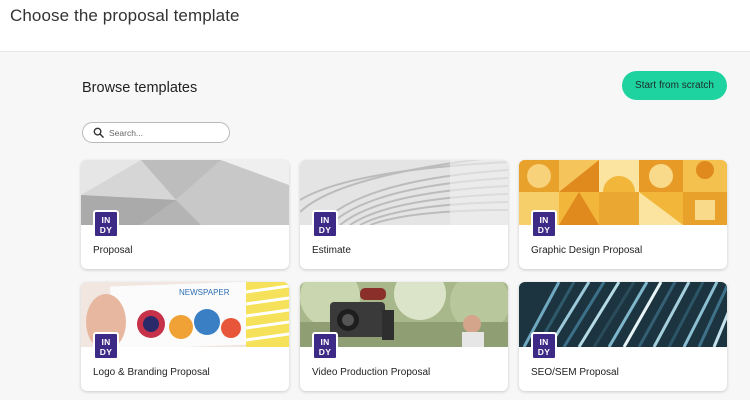  Describe the element at coordinates (166, 132) in the screenshot. I see `search-input` at that location.